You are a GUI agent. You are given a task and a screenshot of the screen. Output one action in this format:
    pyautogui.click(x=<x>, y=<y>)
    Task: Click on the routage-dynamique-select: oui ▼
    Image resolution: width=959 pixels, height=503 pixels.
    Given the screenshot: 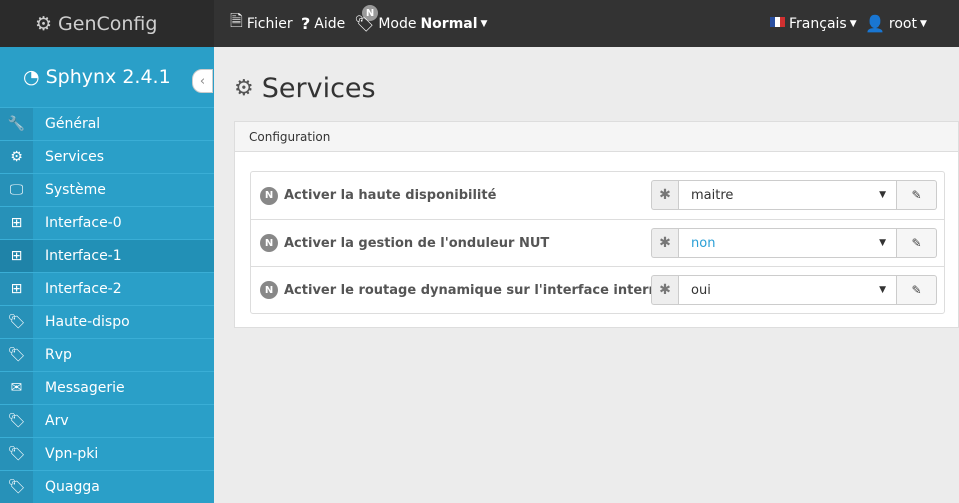 What is the action you would take?
    pyautogui.click(x=787, y=290)
    